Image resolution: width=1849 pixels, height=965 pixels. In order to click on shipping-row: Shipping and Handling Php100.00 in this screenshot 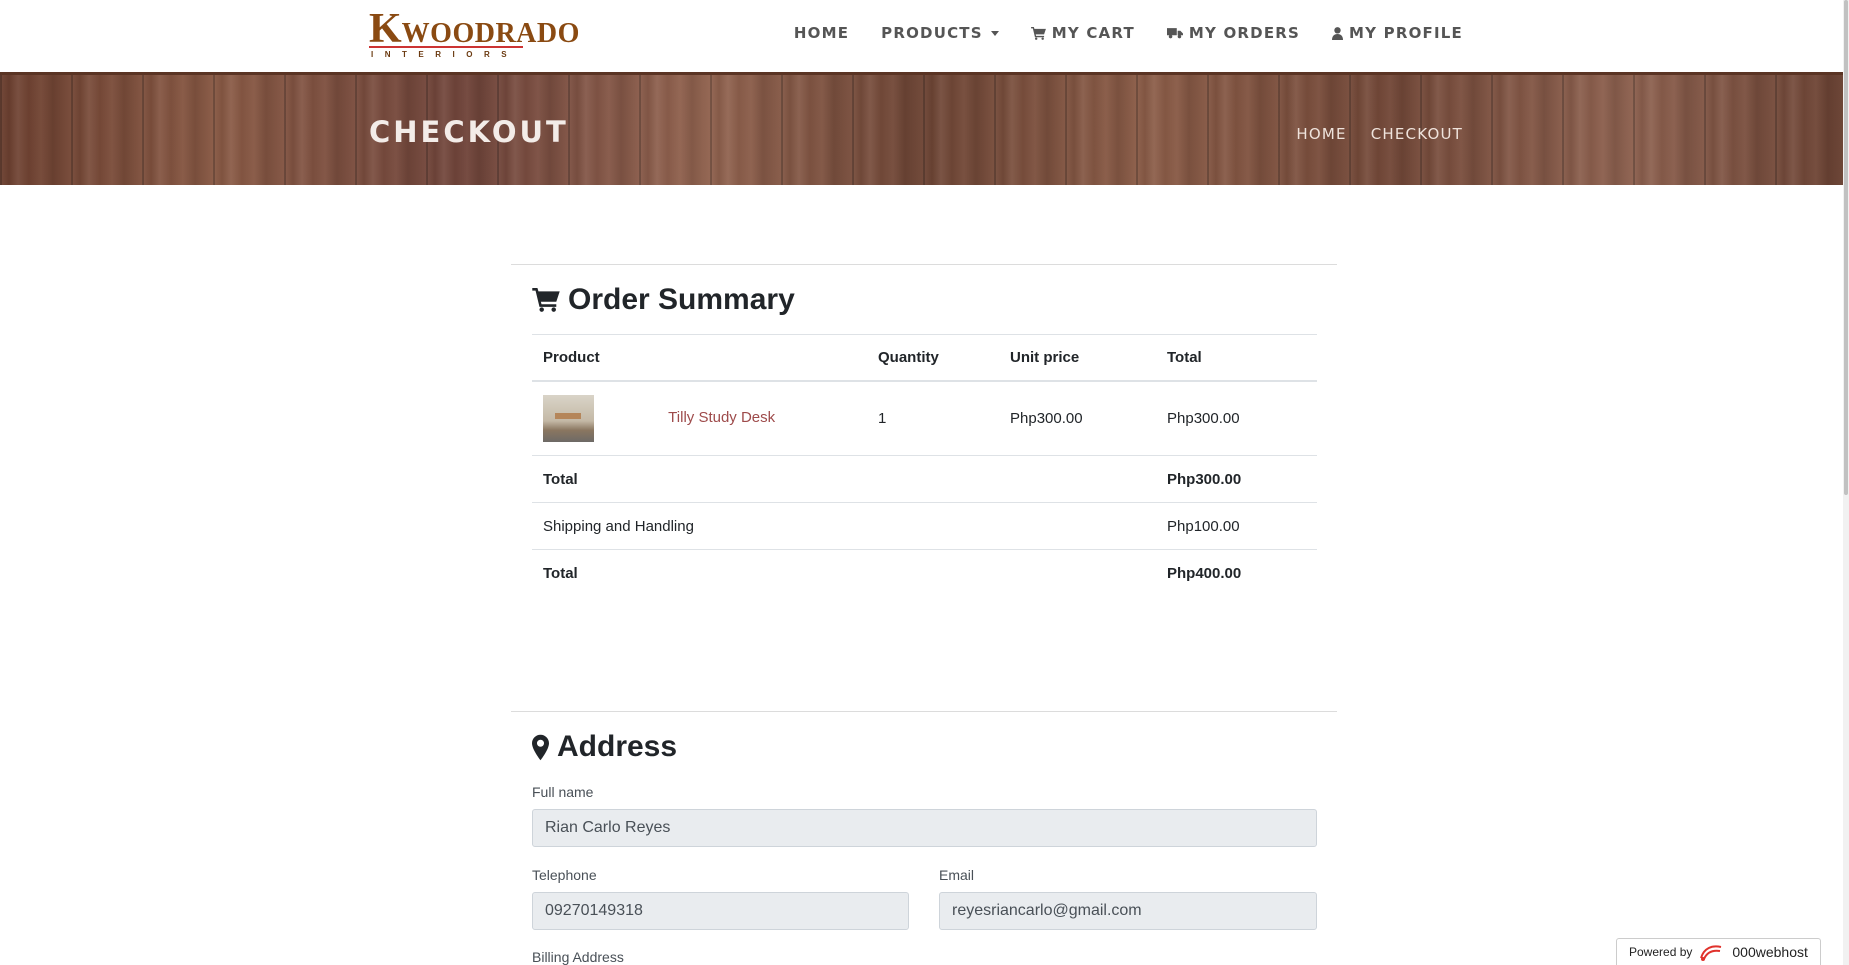, I will do `click(924, 526)`.